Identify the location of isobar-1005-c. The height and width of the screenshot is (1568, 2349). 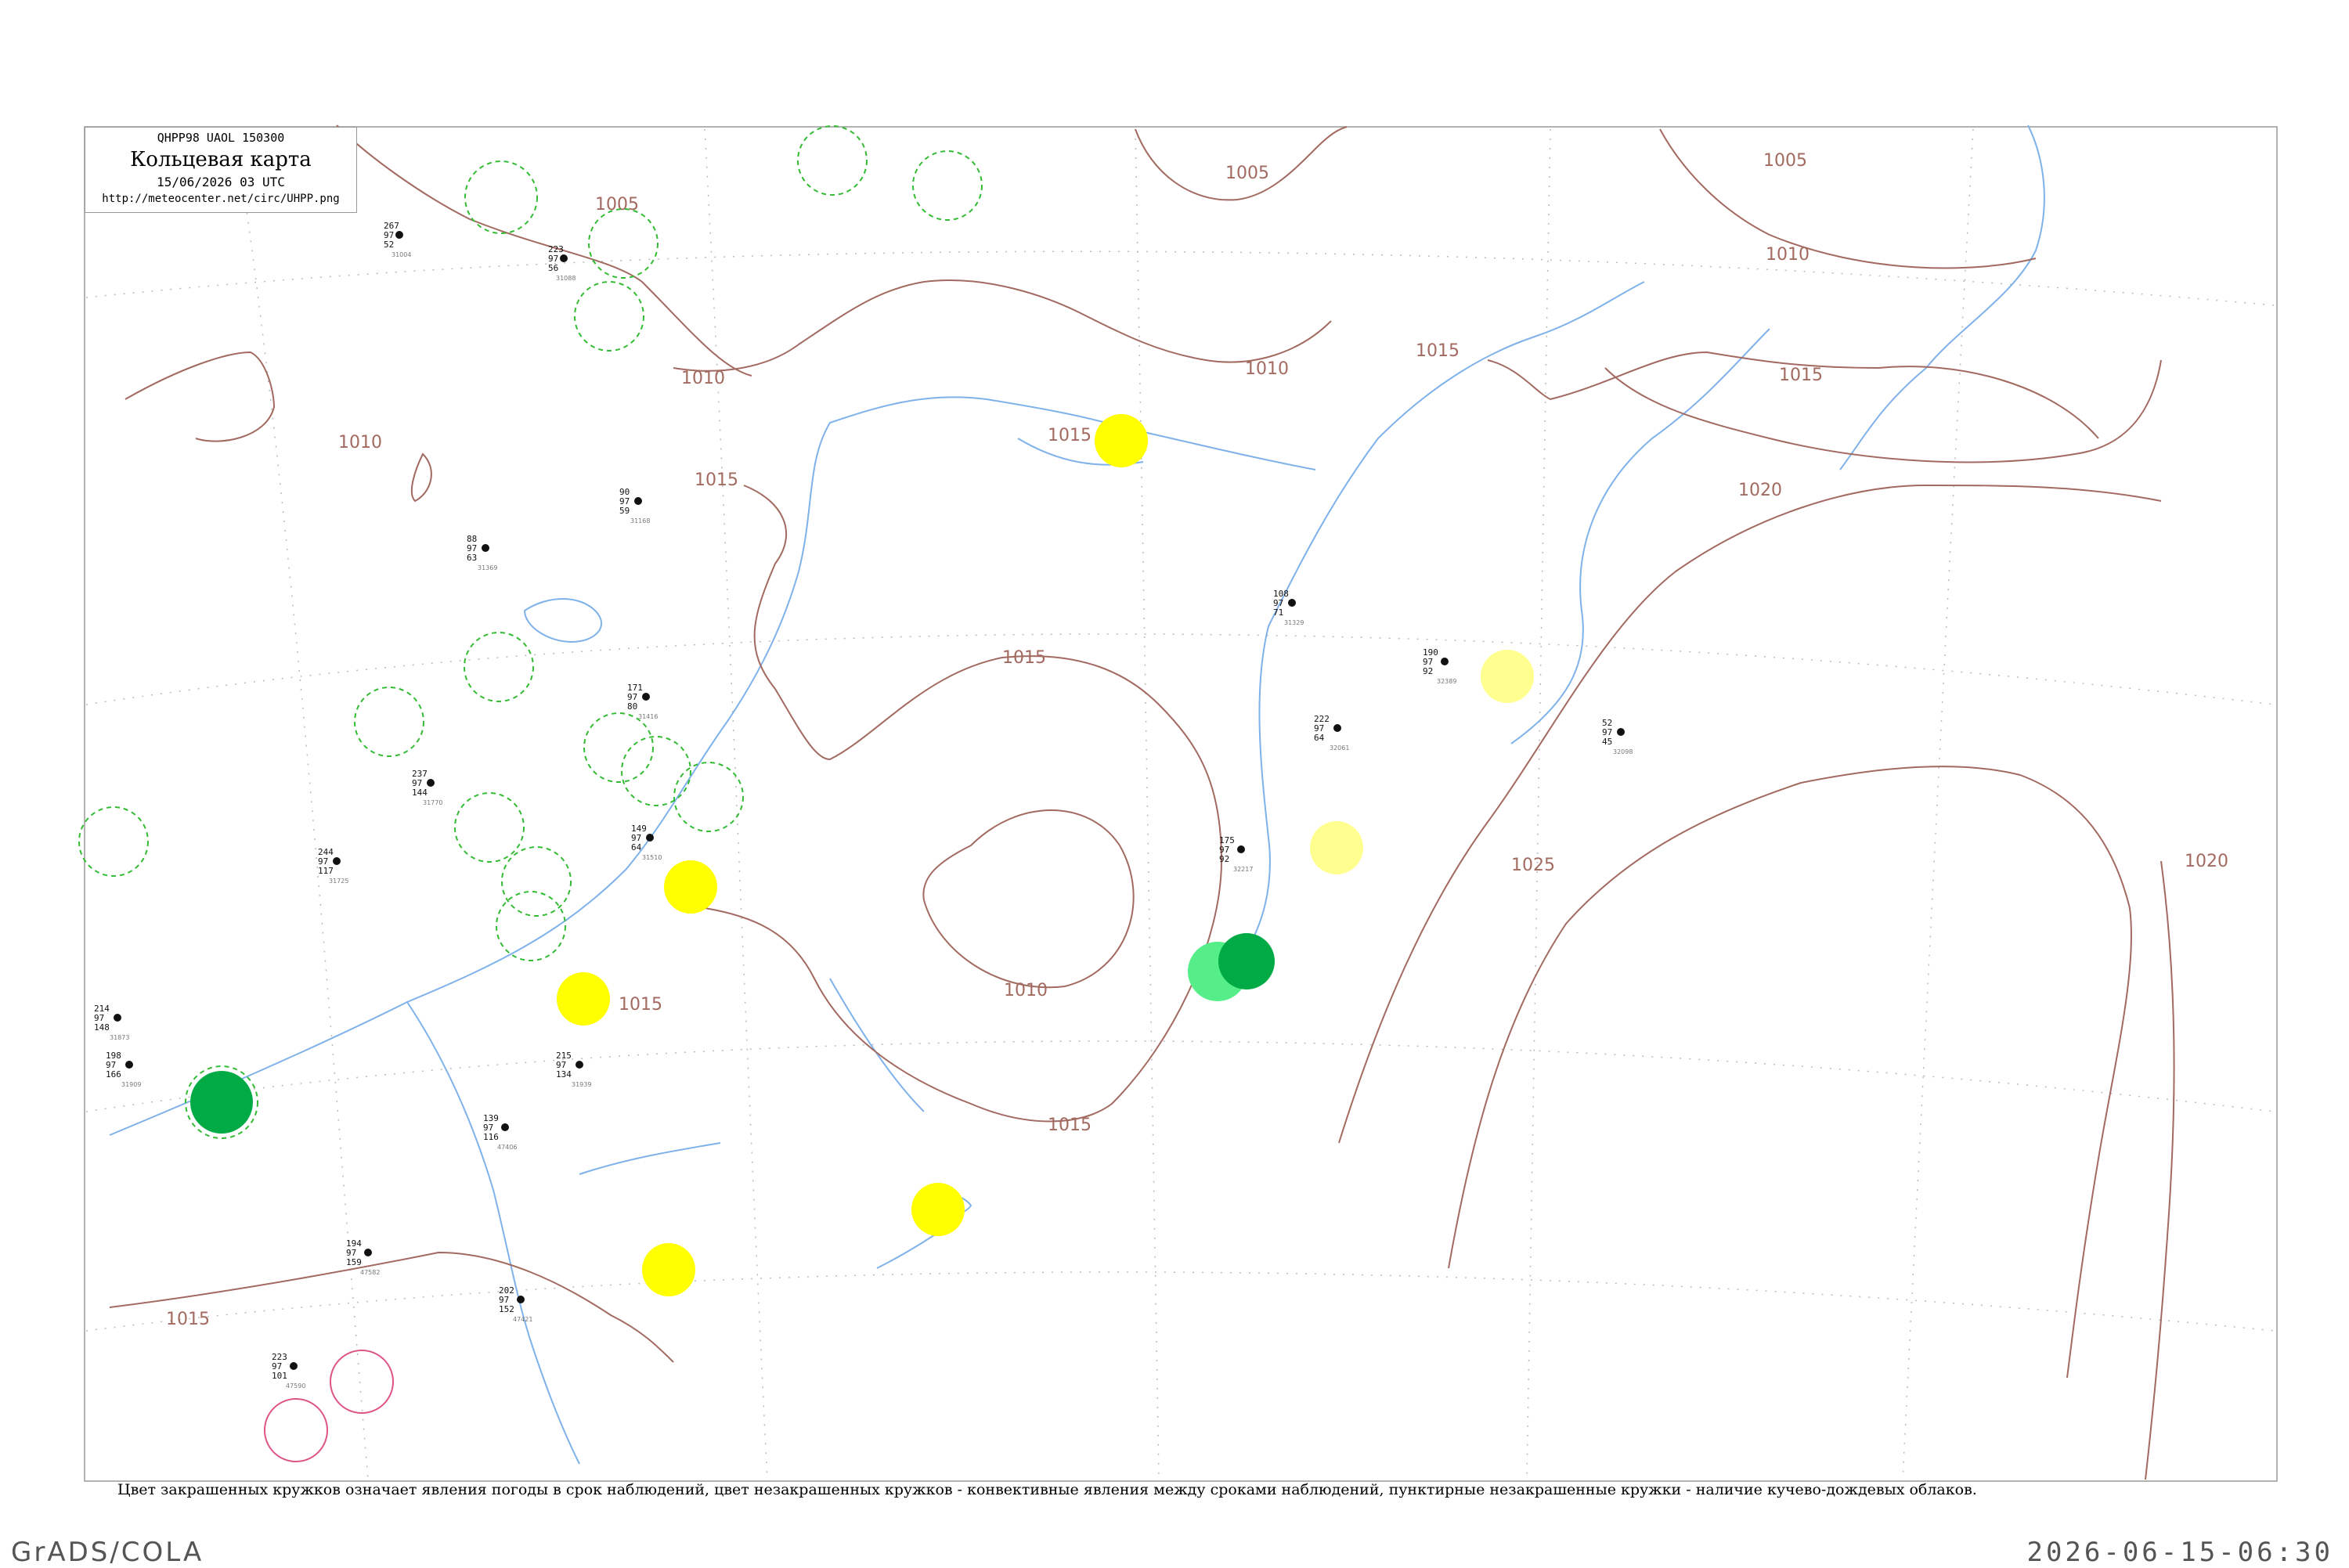
(1848, 198).